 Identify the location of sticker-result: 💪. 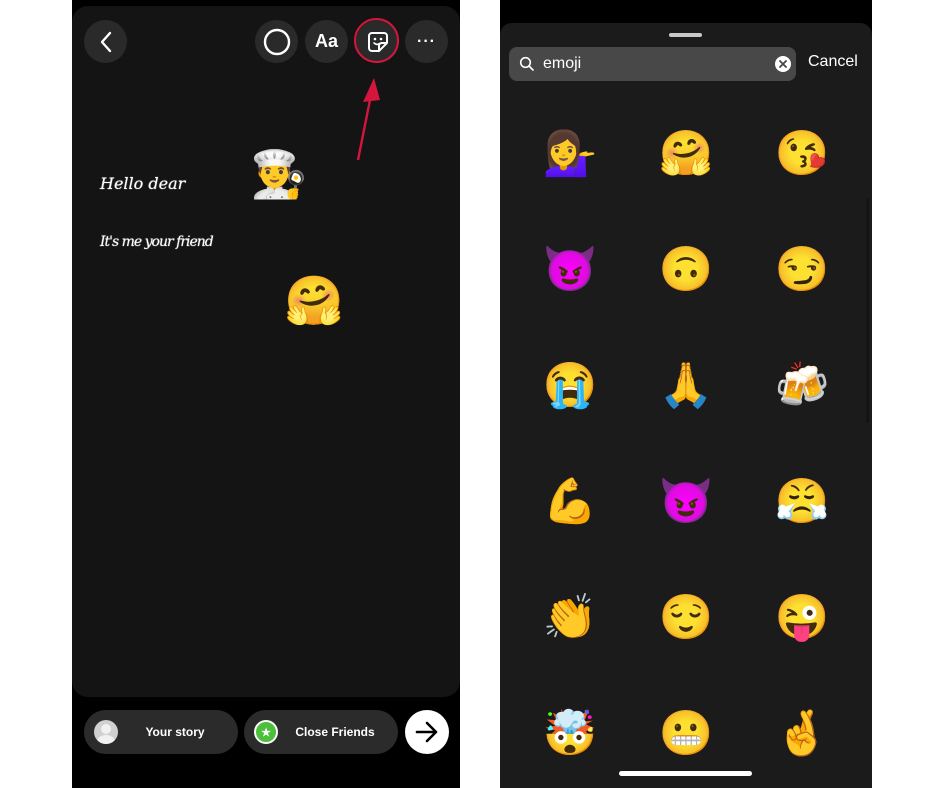
(570, 501).